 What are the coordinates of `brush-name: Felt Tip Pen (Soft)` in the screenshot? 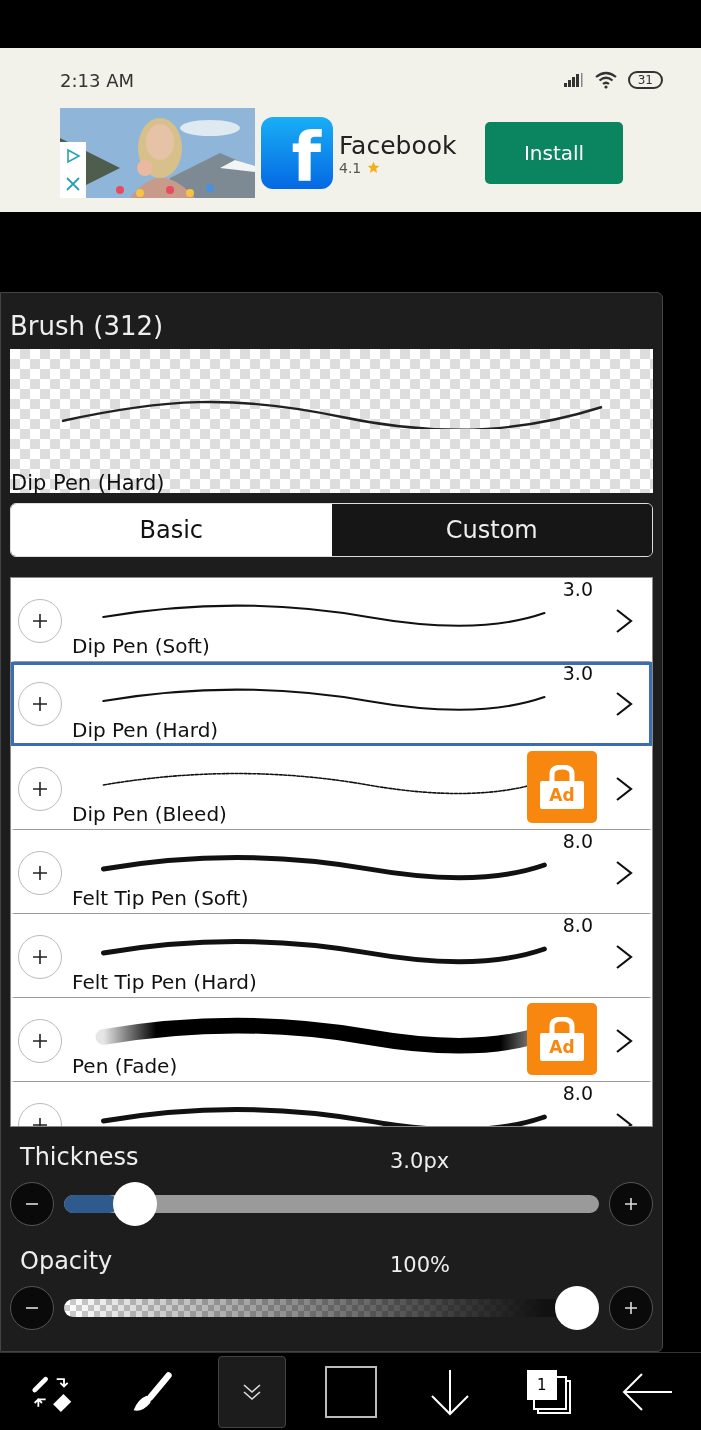 It's located at (161, 898).